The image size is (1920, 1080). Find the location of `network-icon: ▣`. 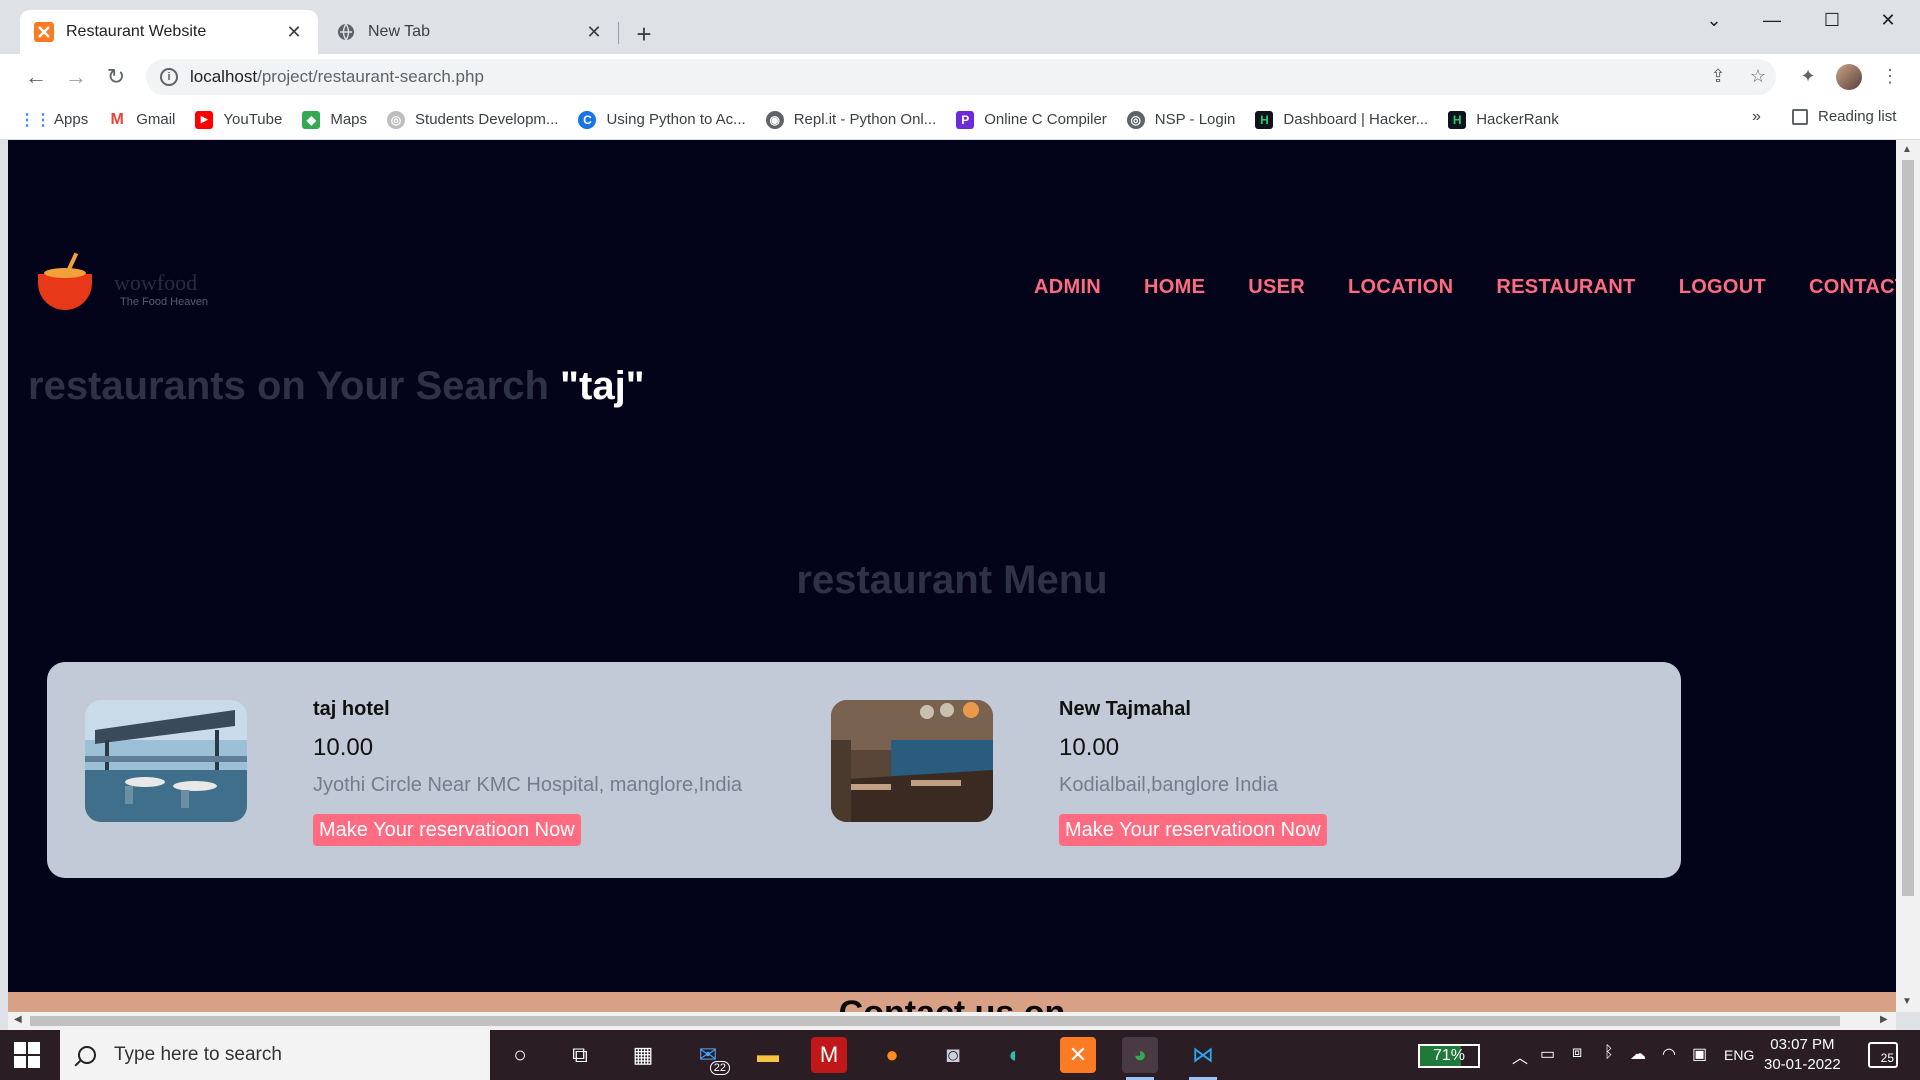

network-icon: ▣ is located at coordinates (1699, 1054).